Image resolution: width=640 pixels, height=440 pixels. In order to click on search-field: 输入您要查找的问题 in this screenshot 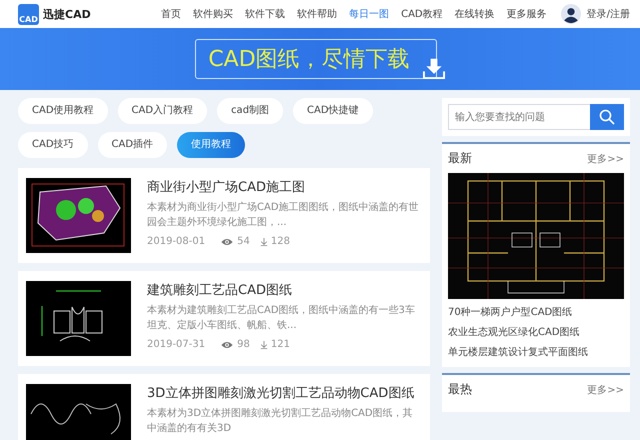, I will do `click(519, 117)`.